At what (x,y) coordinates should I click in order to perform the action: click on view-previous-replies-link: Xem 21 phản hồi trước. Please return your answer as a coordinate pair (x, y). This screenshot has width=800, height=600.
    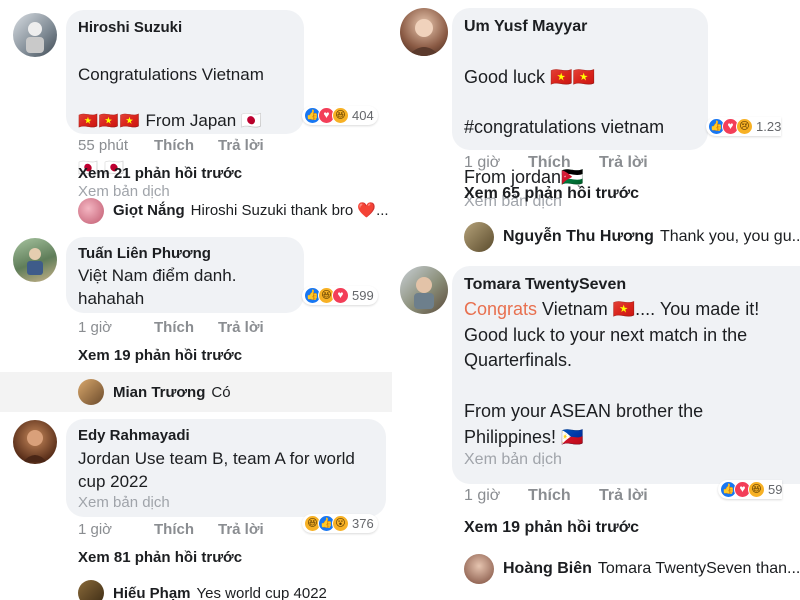
    Looking at the image, I should click on (160, 173).